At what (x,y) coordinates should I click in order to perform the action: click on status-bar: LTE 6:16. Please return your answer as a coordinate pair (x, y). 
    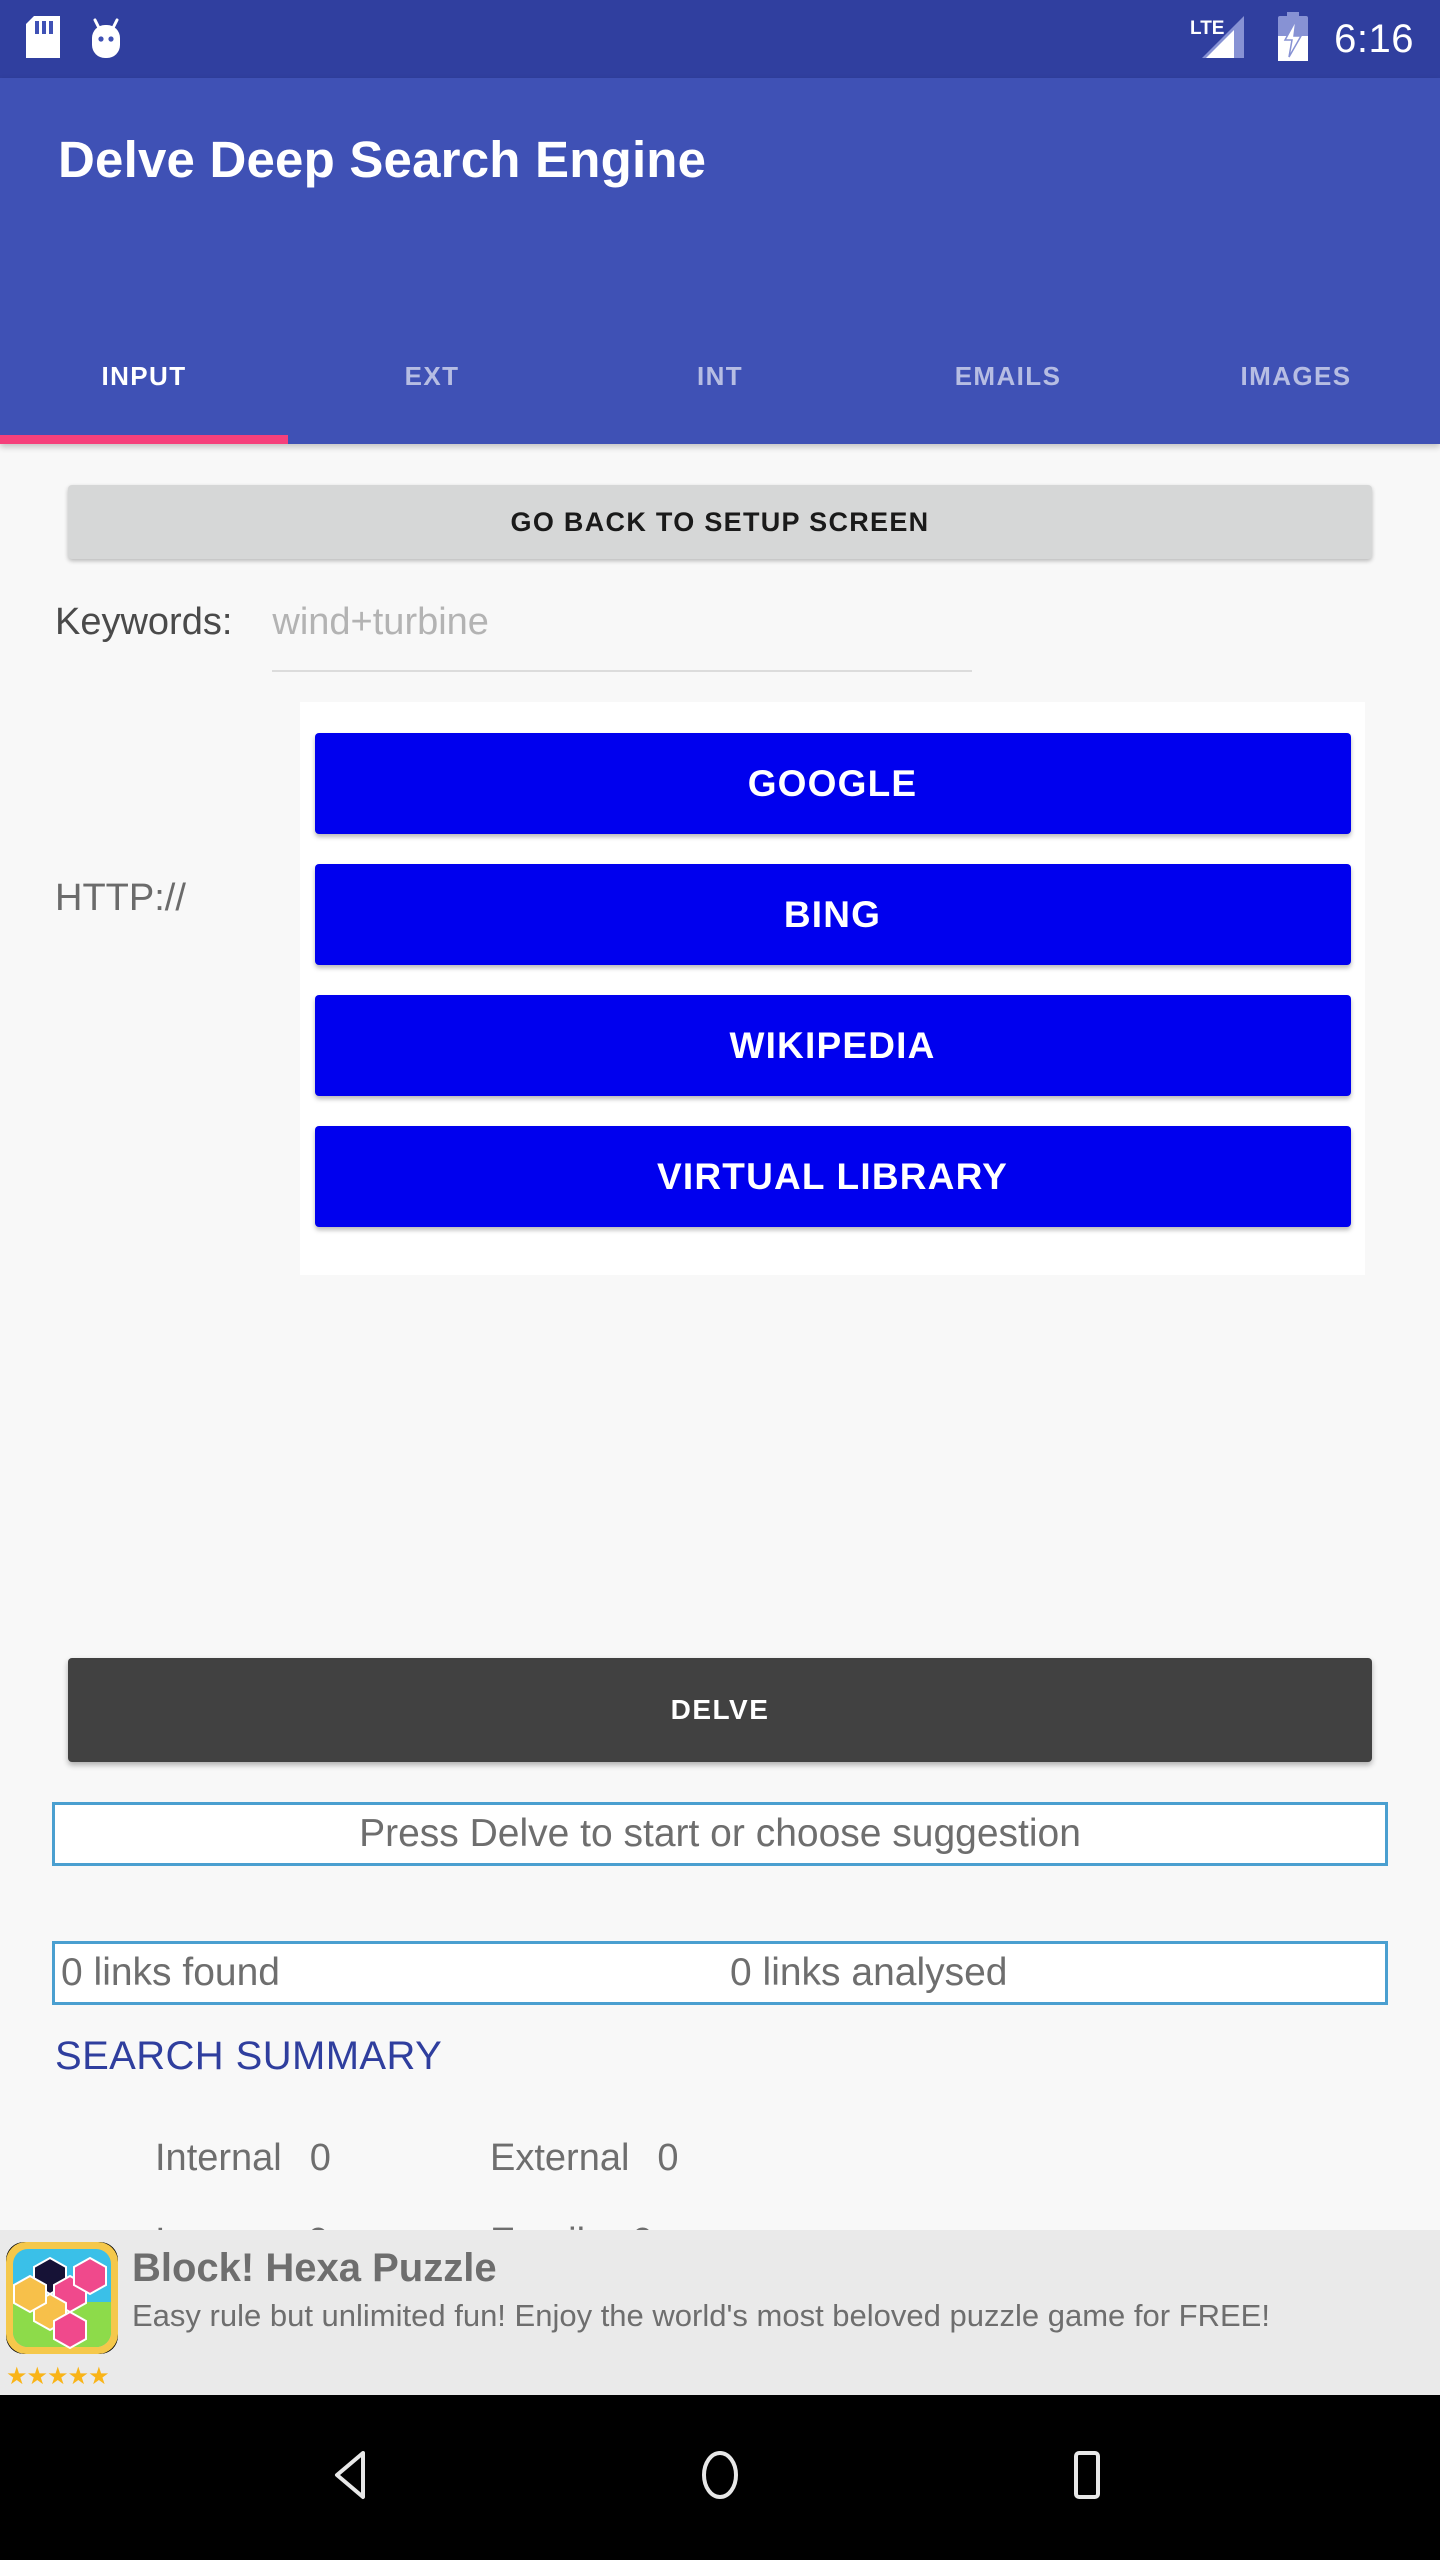
    Looking at the image, I should click on (720, 39).